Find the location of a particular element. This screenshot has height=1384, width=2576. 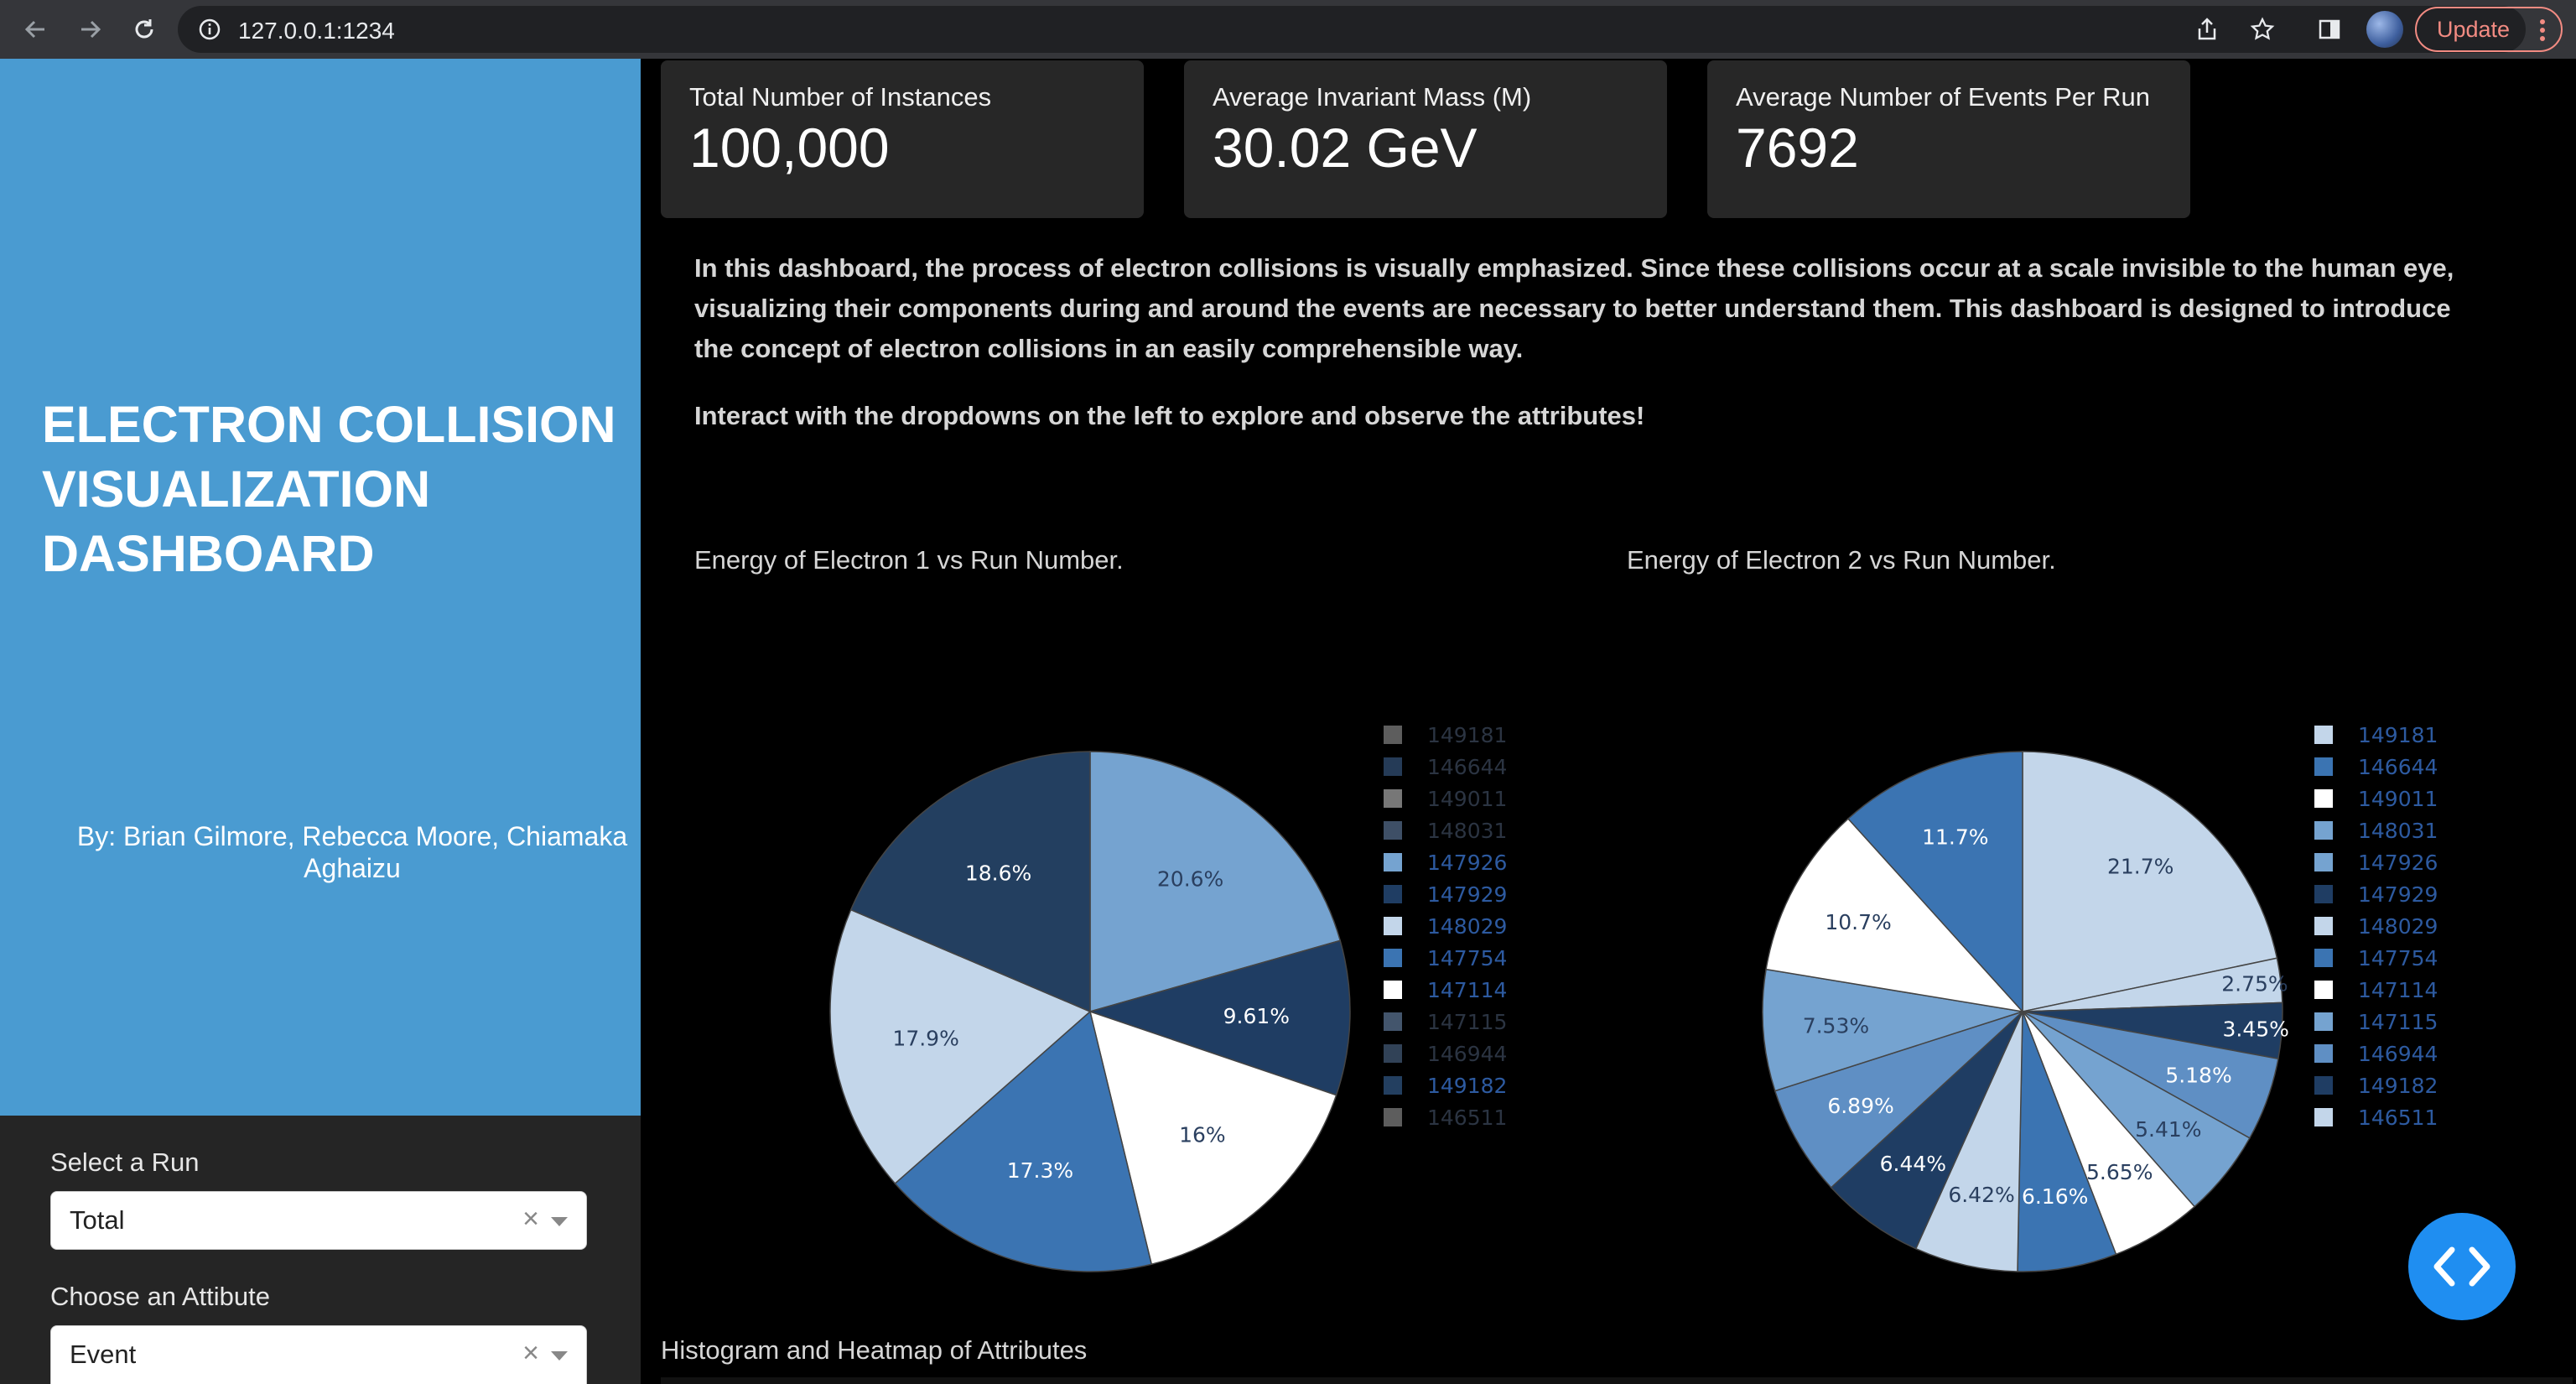

pie-1-slice-label: 17.9% is located at coordinates (925, 1039).